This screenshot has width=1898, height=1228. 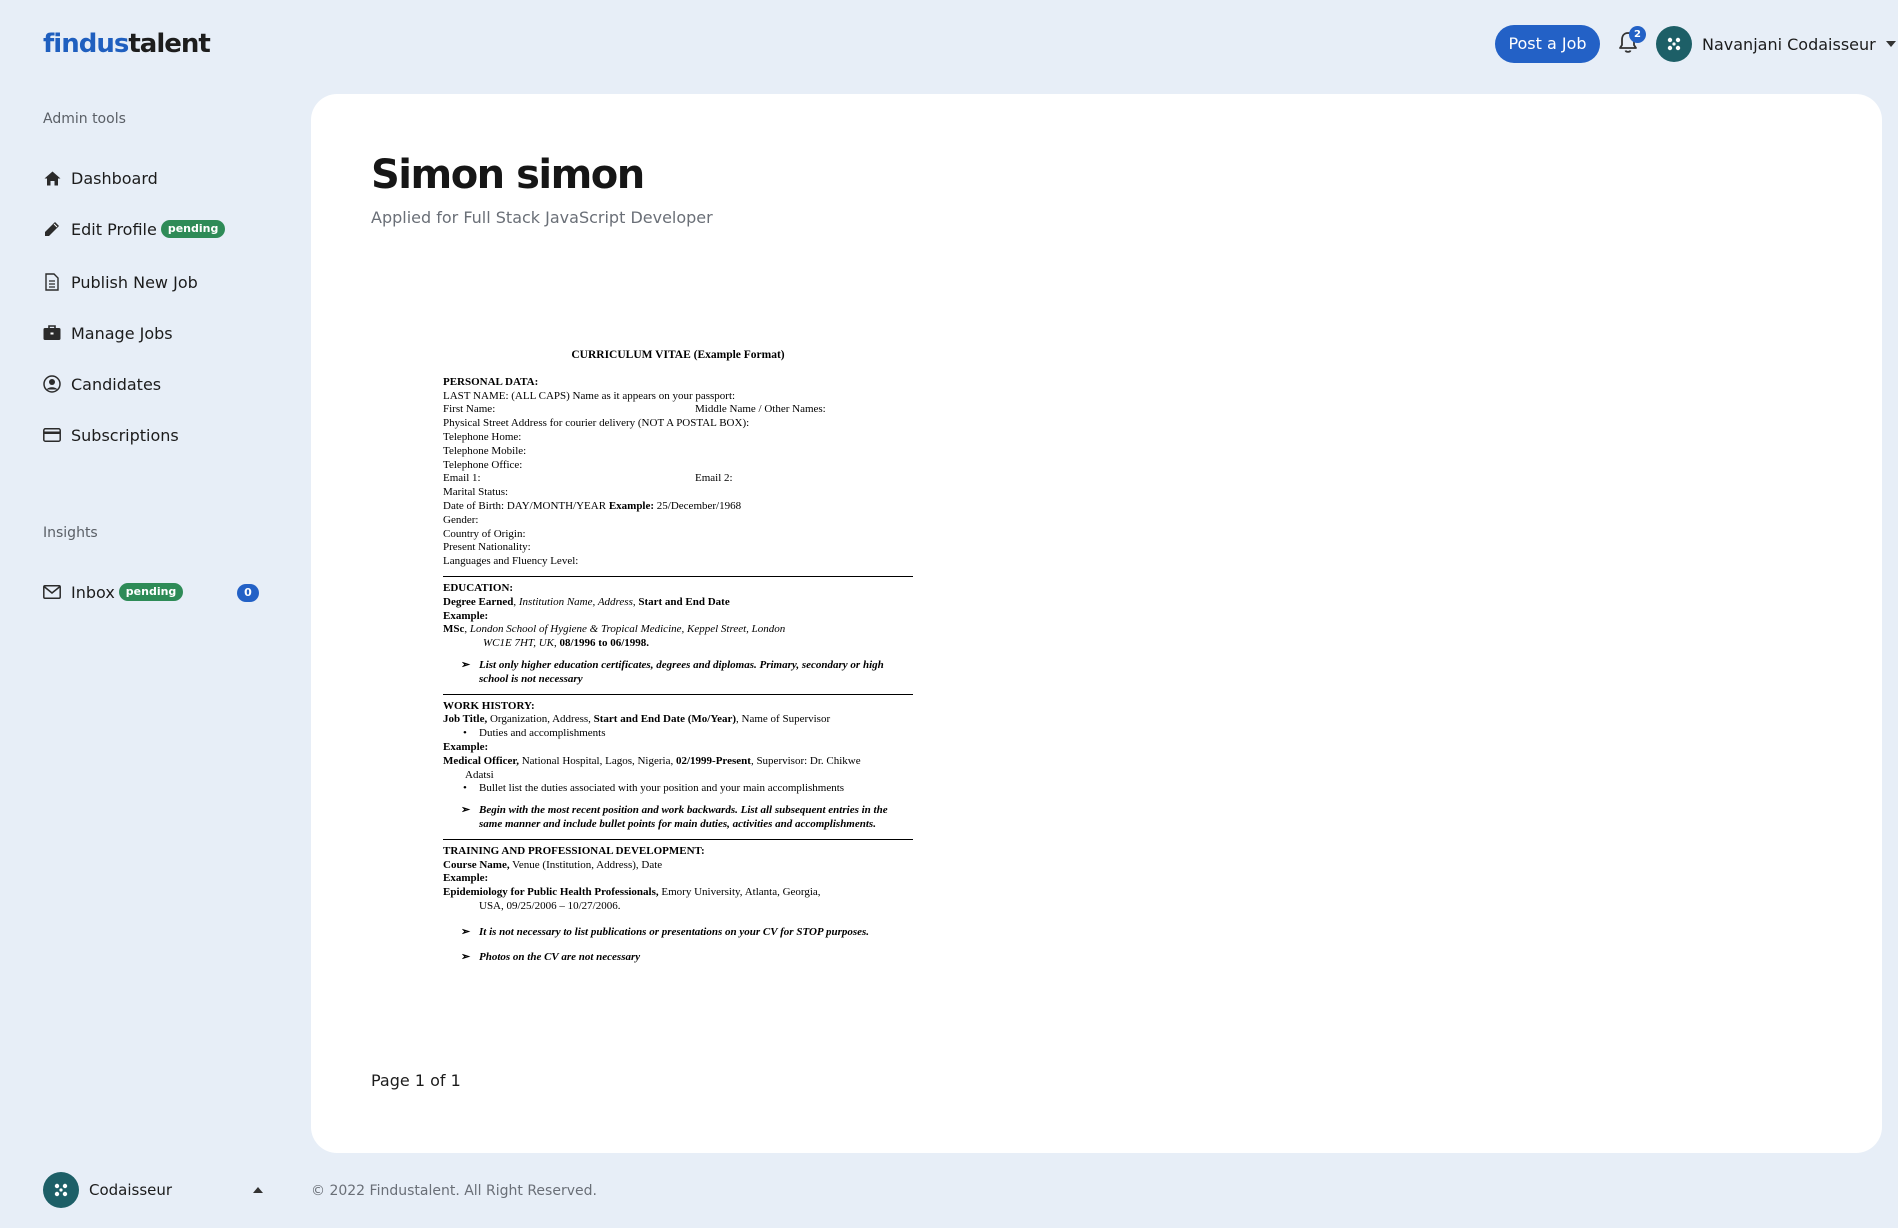 What do you see at coordinates (575, 601) in the screenshot?
I see `cv-text: Institution Name, Address` at bounding box center [575, 601].